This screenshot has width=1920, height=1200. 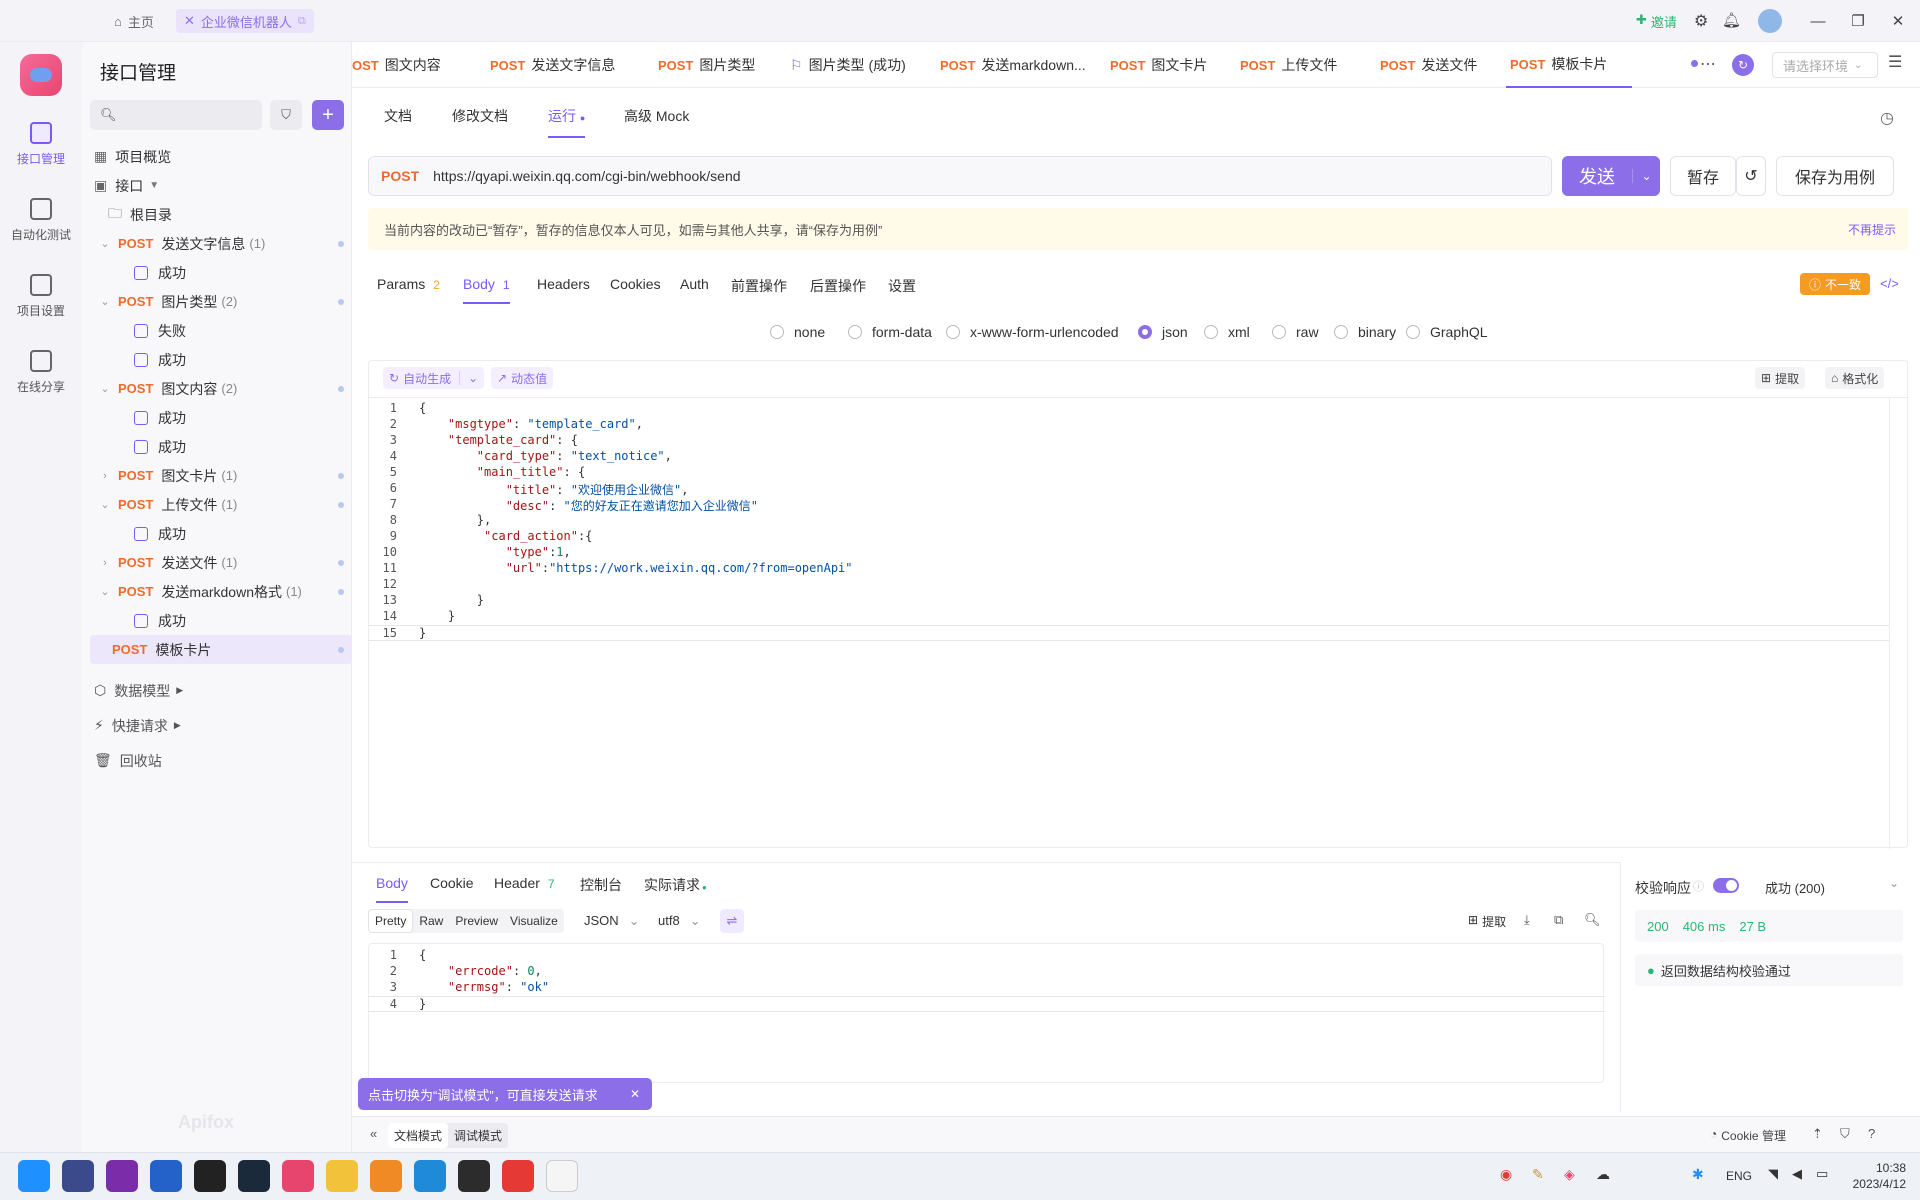 I want to click on tab-run: 运行 ●, so click(x=567, y=122).